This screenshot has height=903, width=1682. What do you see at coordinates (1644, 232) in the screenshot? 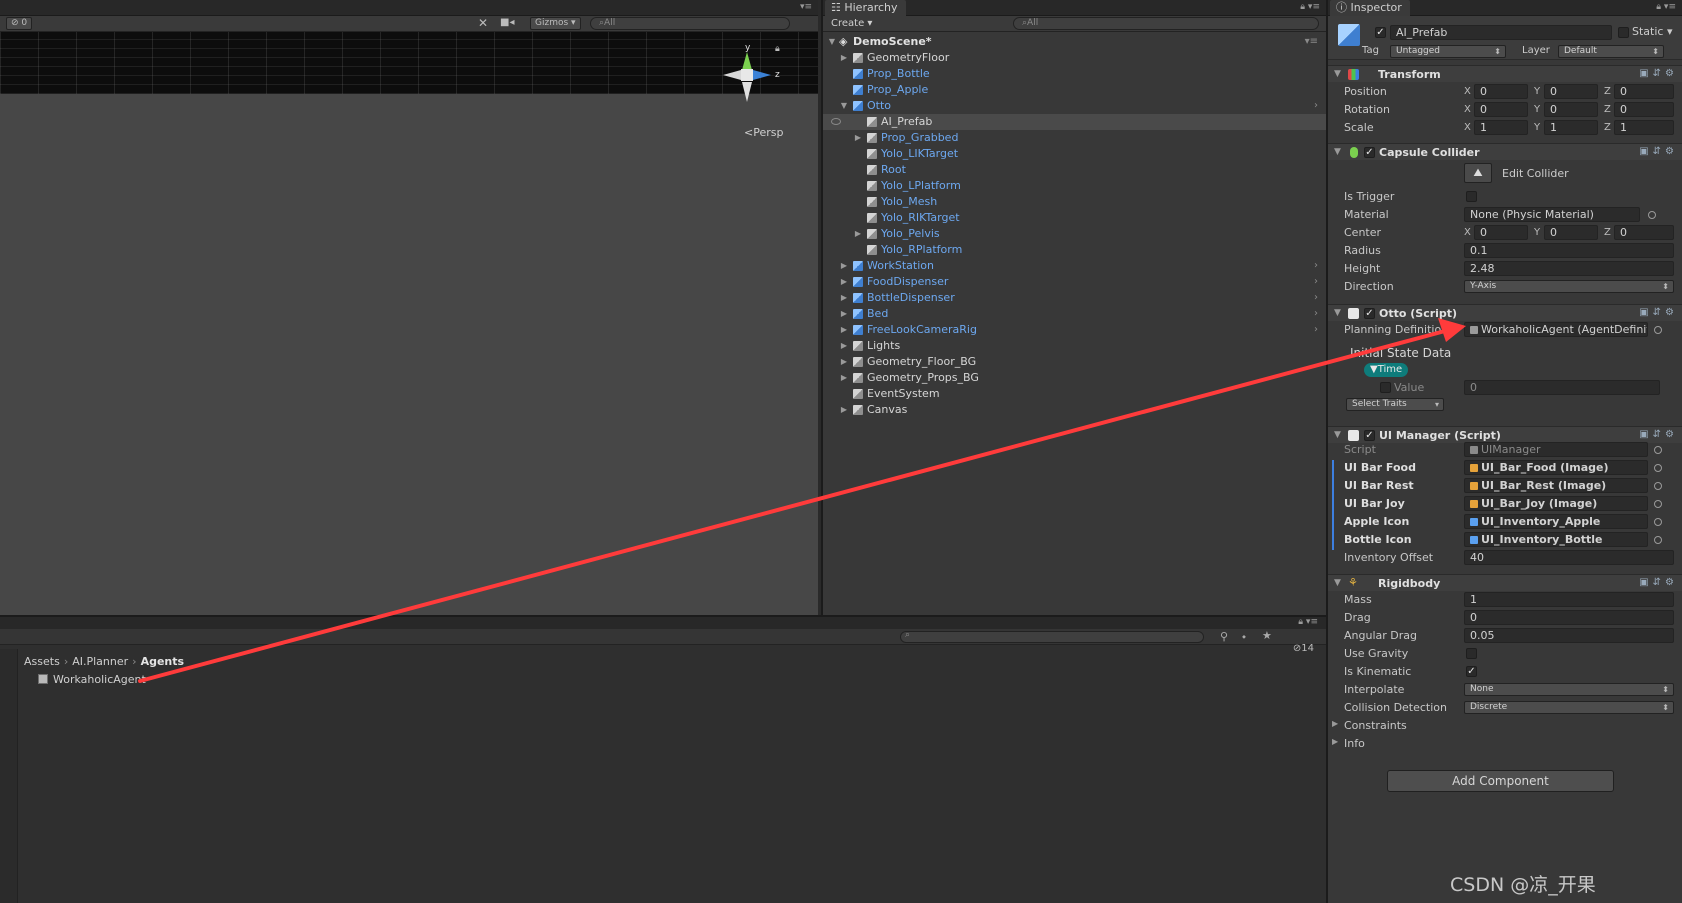
I see `center-z-field: 0` at bounding box center [1644, 232].